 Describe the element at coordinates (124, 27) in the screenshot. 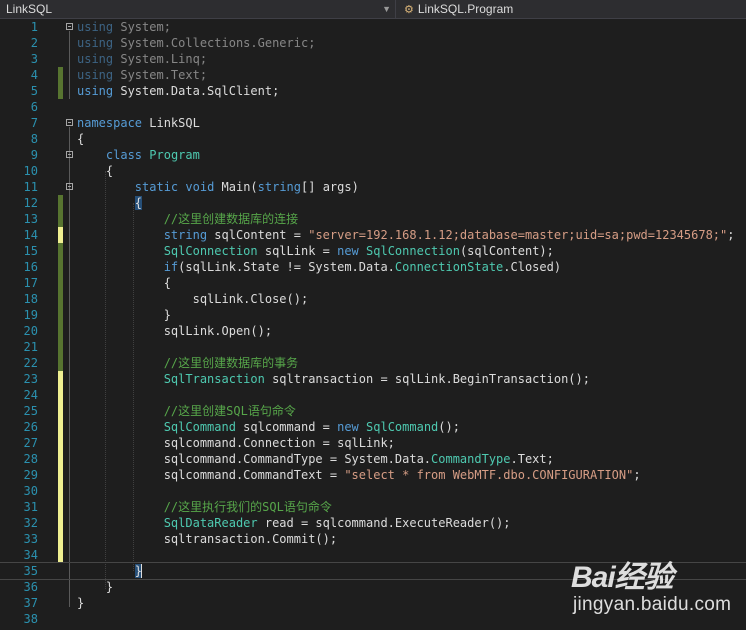

I see `code-text: using System;` at that location.